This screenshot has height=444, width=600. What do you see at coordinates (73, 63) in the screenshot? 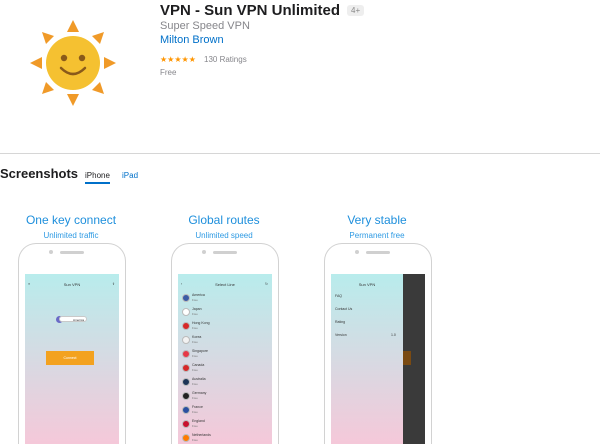
I see `sun-icon` at bounding box center [73, 63].